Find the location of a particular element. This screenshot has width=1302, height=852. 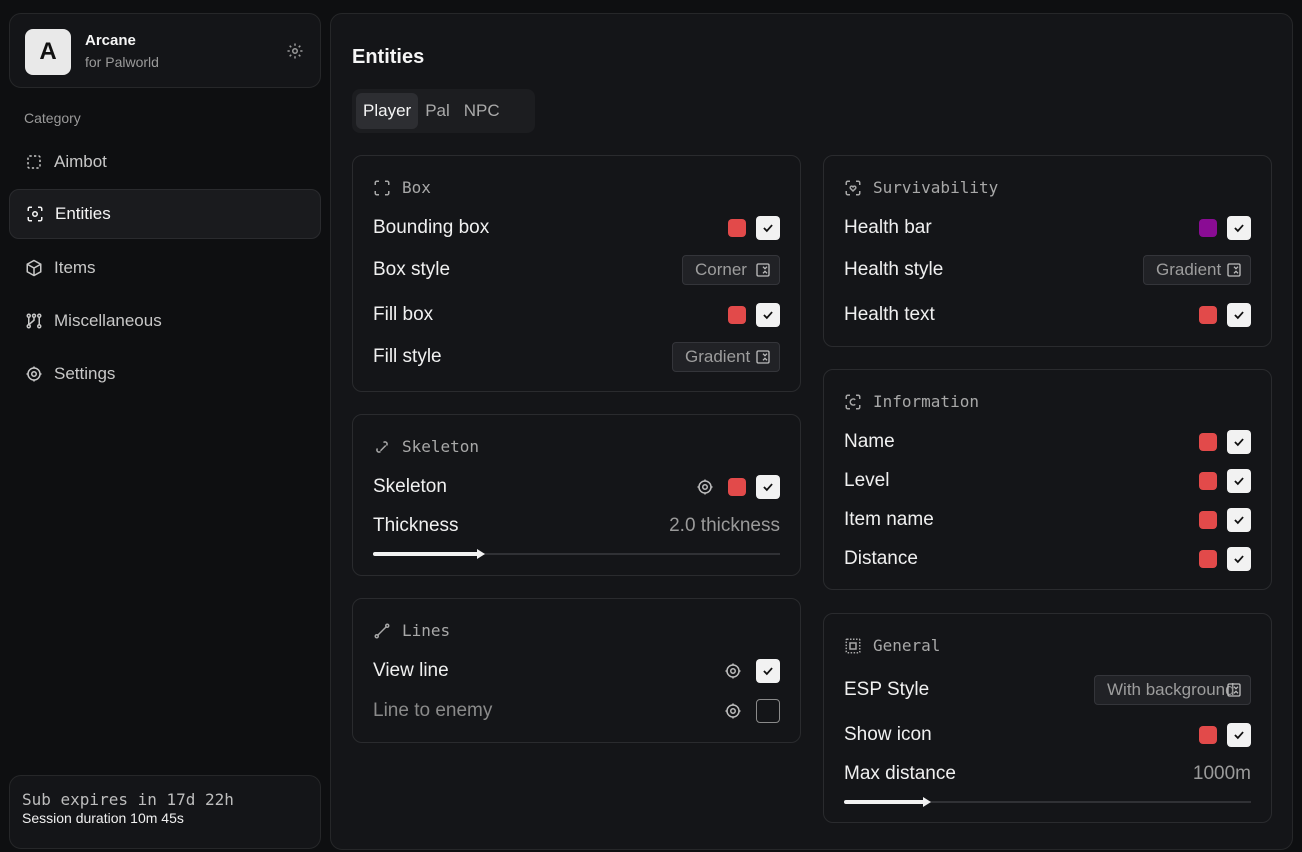

box-cube-icon is located at coordinates (34, 268).